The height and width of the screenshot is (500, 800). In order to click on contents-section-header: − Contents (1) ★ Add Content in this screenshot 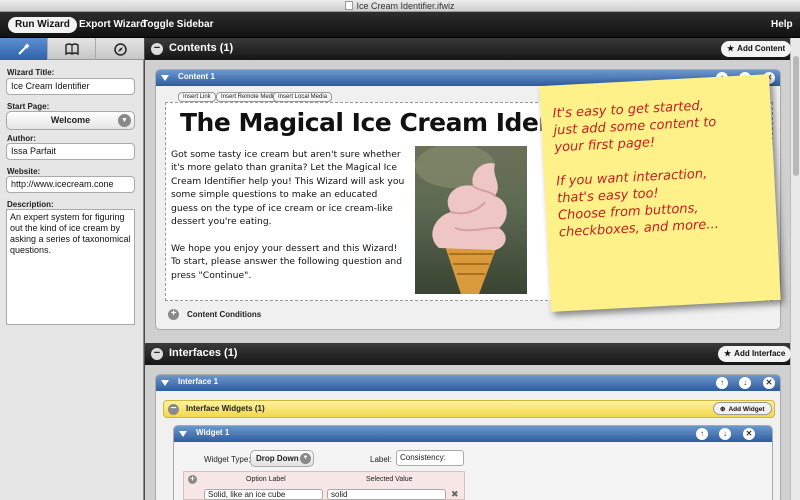, I will do `click(468, 49)`.